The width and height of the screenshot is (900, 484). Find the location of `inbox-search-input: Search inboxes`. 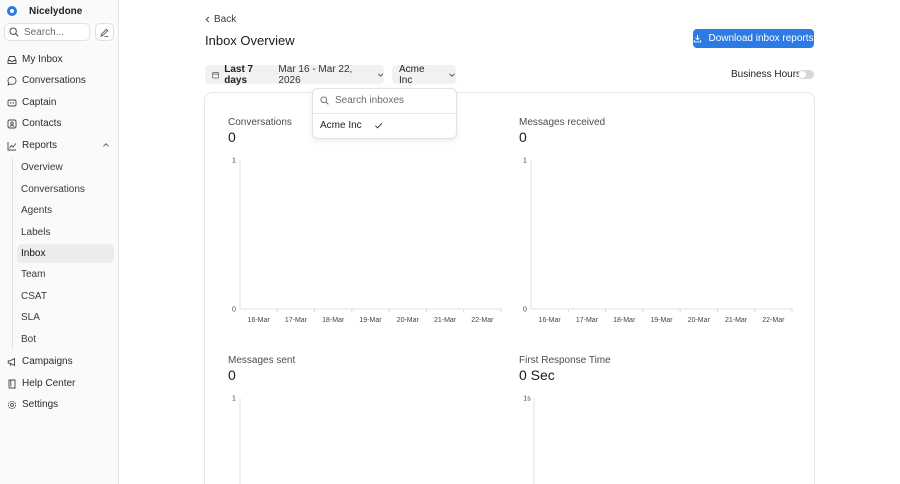

inbox-search-input: Search inboxes is located at coordinates (362, 100).